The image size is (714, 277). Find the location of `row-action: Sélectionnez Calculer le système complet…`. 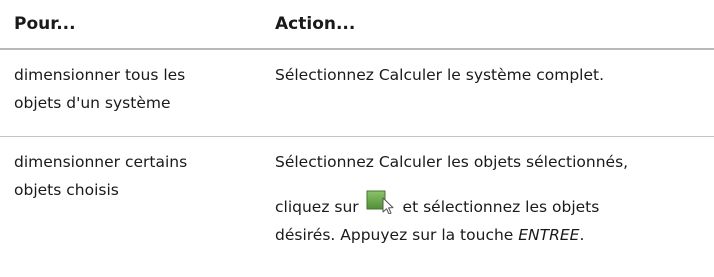

row-action: Sélectionnez Calculer le système complet… is located at coordinates (490, 75).